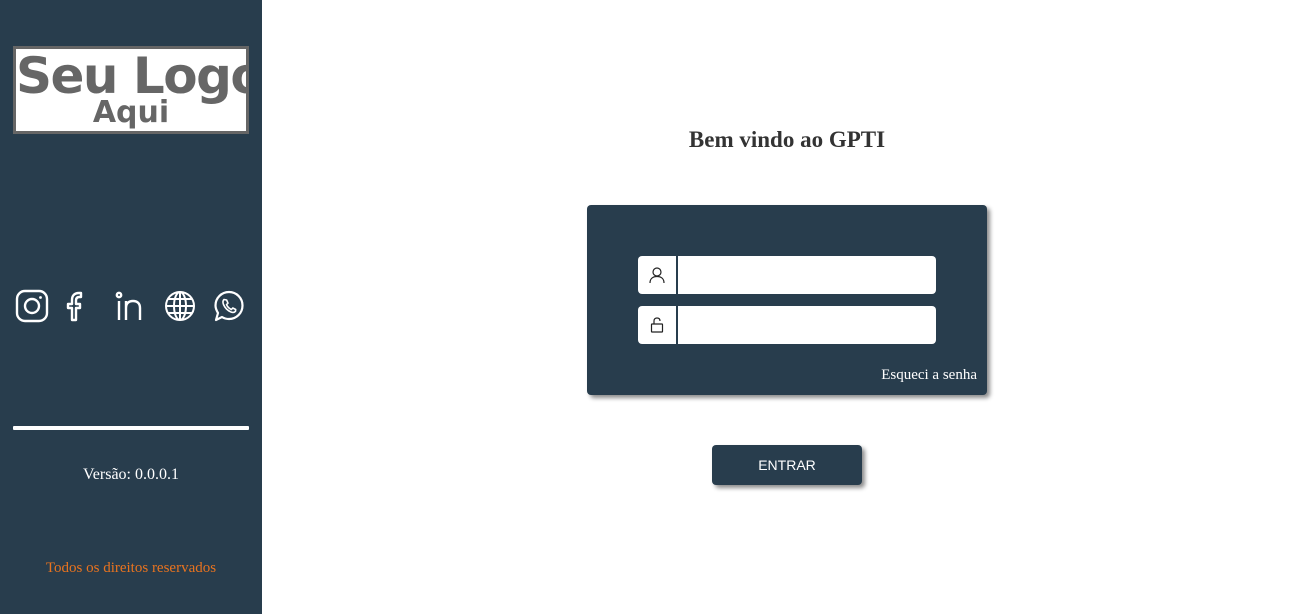 The image size is (1306, 614). I want to click on rights-label: Todos os direitos reservados, so click(131, 568).